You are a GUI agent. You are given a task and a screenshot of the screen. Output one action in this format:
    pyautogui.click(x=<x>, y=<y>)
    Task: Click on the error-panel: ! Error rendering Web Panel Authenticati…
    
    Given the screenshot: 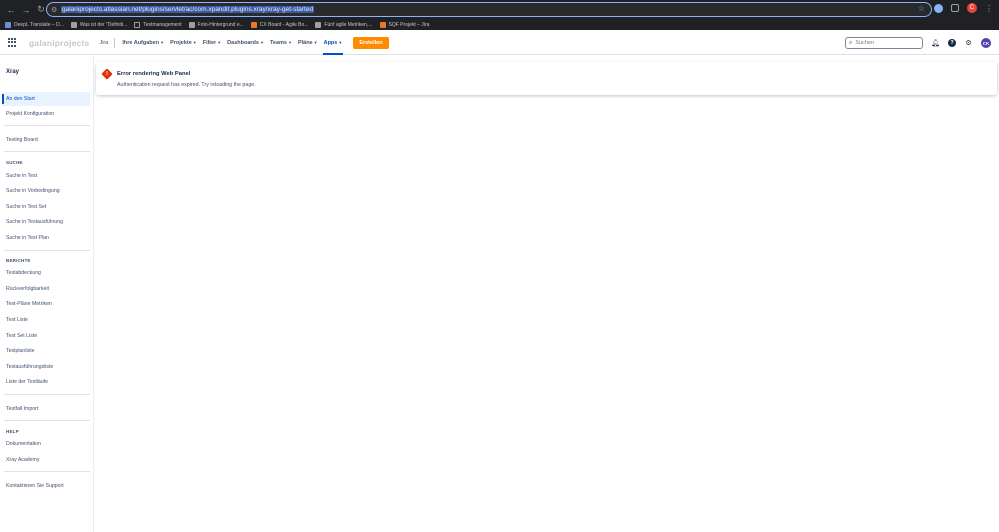 What is the action you would take?
    pyautogui.click(x=546, y=78)
    